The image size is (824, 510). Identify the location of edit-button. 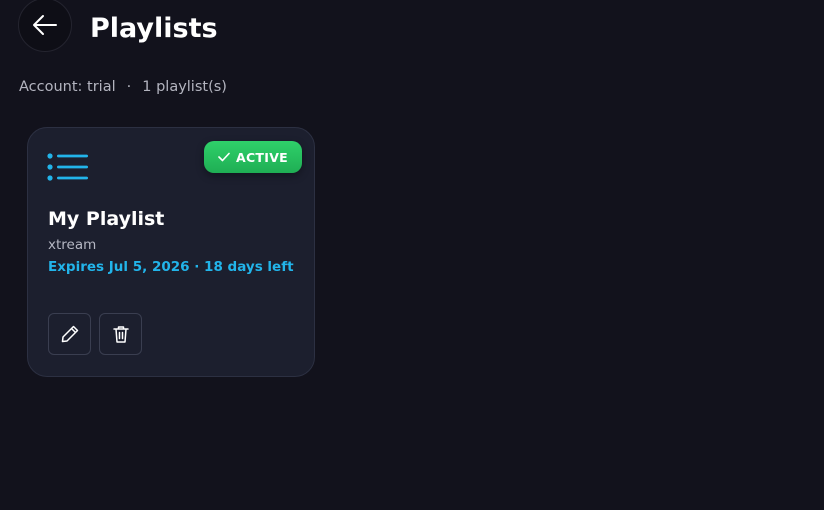
(69, 334).